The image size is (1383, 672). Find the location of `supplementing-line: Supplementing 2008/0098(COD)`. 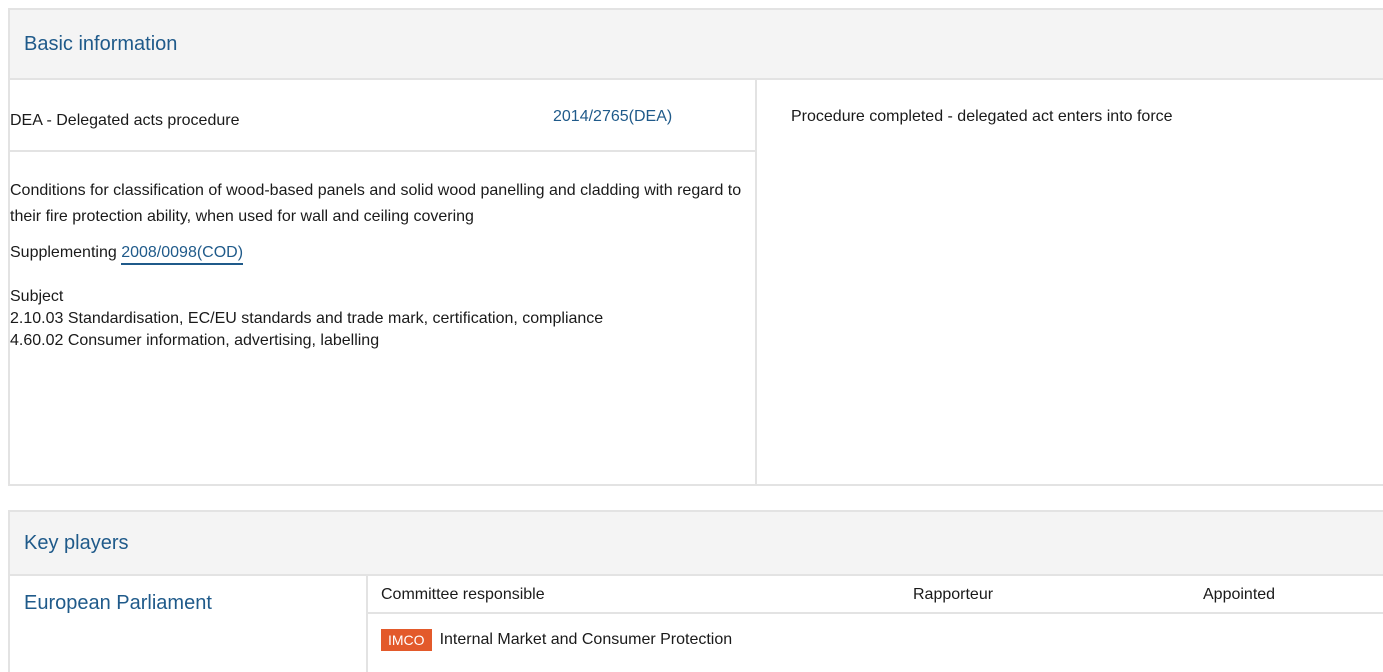

supplementing-line: Supplementing 2008/0098(COD) is located at coordinates (382, 253).